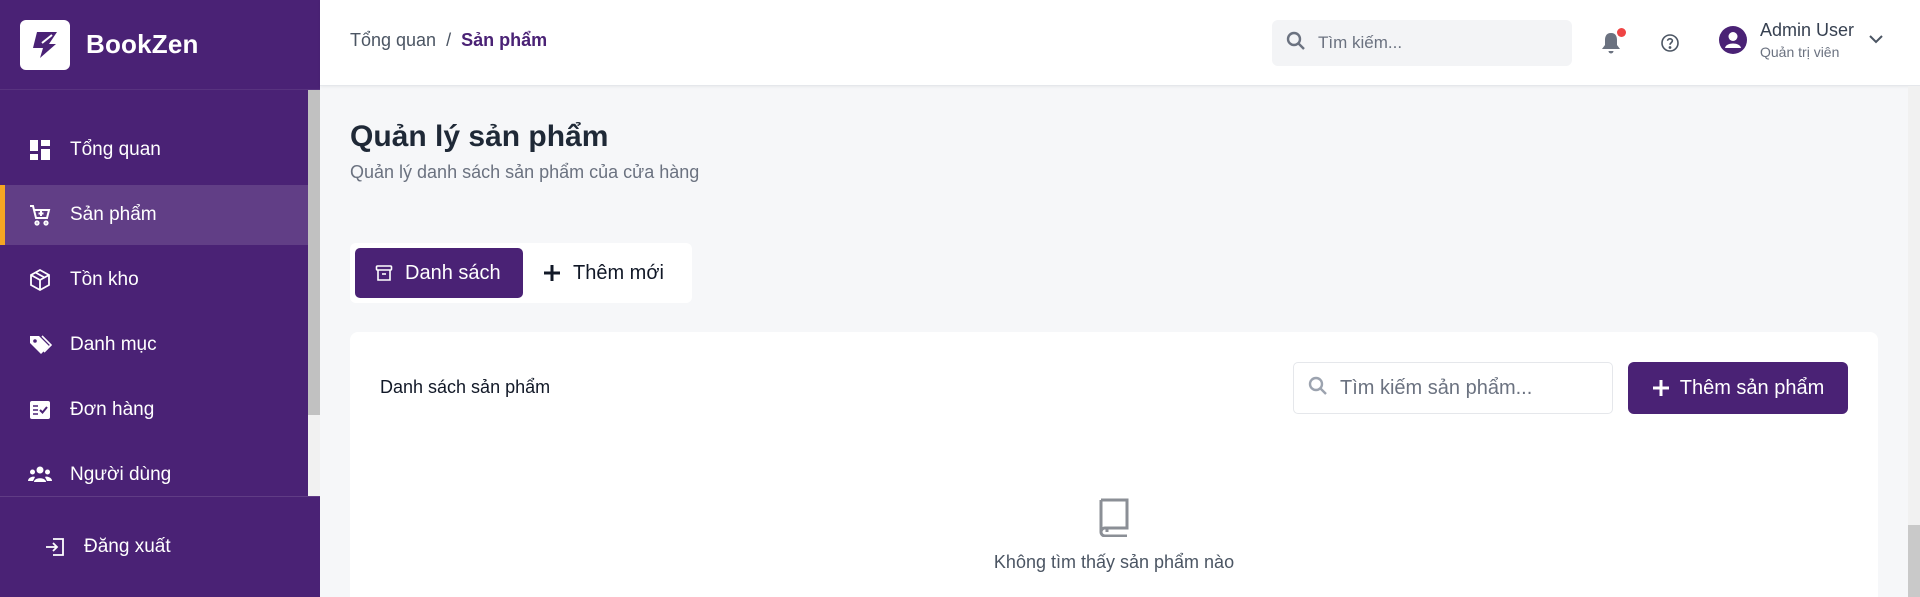 The image size is (1920, 597). Describe the element at coordinates (1914, 561) in the screenshot. I see `page-scrollbar-thumb` at that location.